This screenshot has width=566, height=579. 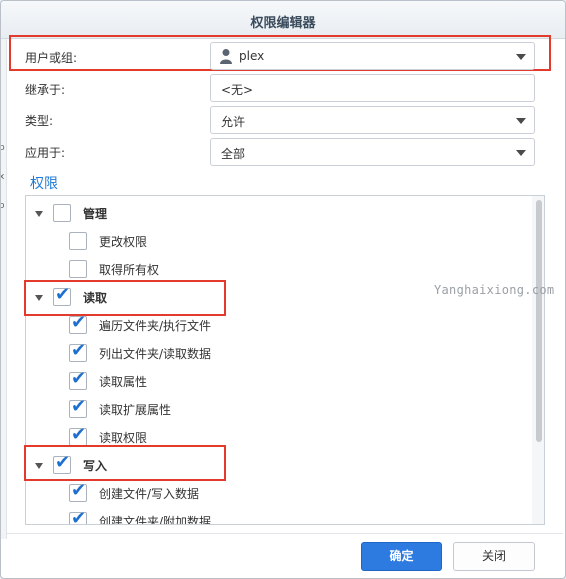 I want to click on scrollbar-thumb, so click(x=539, y=321).